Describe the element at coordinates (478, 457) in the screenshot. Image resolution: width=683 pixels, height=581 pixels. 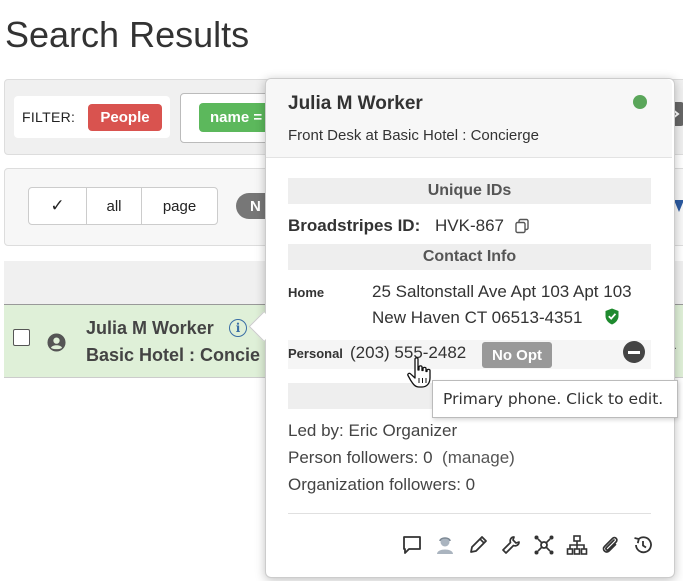
I see `manage-followers-link: (manage)` at that location.